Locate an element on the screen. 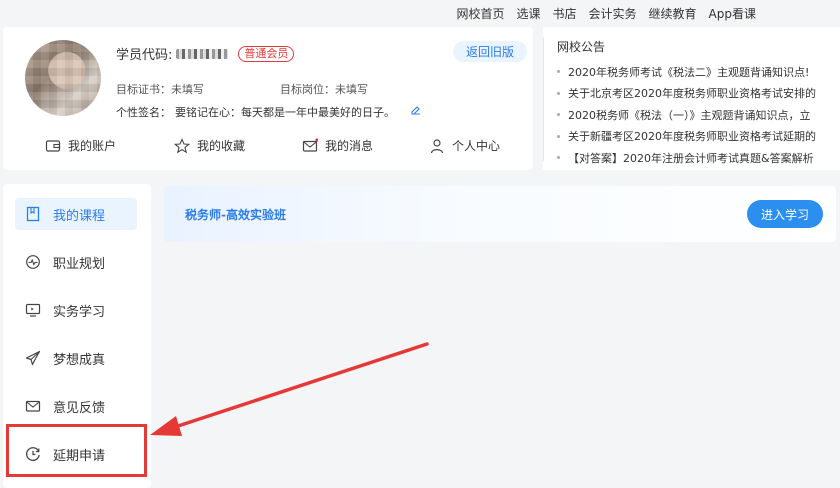 This screenshot has height=488, width=840. career-icon is located at coordinates (33, 262).